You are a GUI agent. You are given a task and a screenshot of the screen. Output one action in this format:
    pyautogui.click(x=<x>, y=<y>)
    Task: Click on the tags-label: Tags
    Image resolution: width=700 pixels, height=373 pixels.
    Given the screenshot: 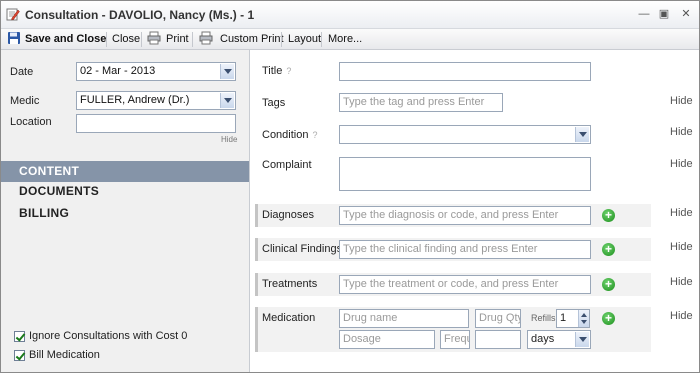 What is the action you would take?
    pyautogui.click(x=274, y=103)
    